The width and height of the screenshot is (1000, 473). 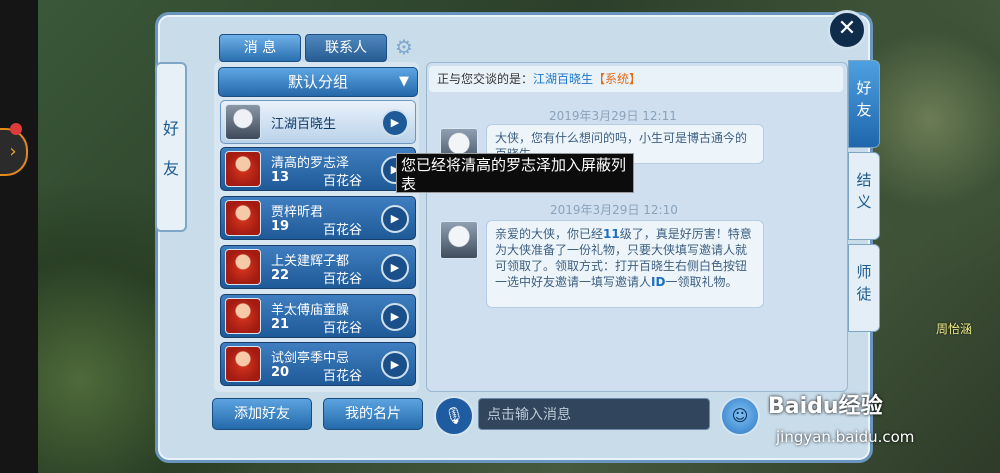 What do you see at coordinates (297, 212) in the screenshot?
I see `contact-name: 贾梓昕君` at bounding box center [297, 212].